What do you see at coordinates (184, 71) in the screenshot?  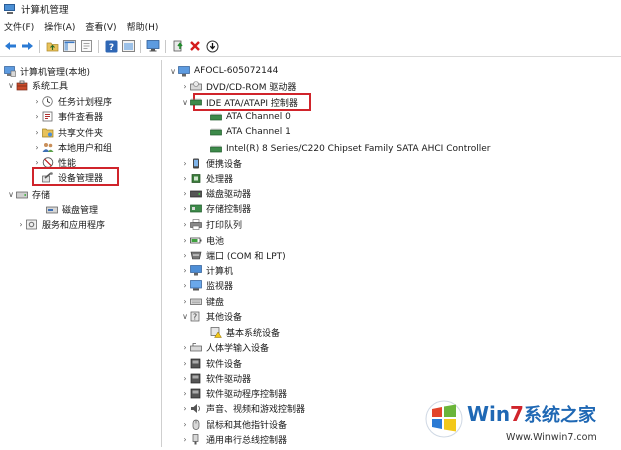 I see `computer-icon` at bounding box center [184, 71].